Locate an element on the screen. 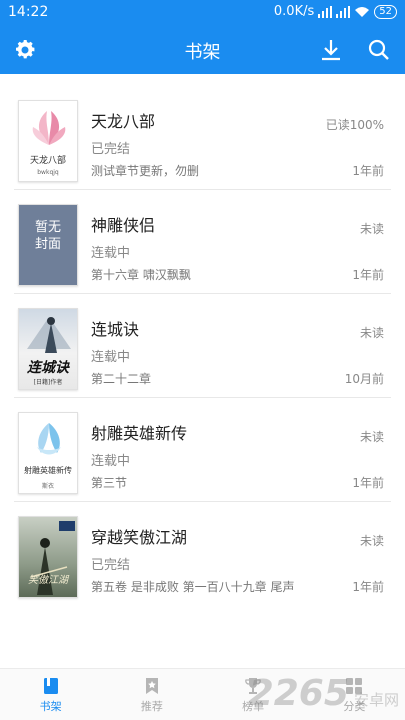 Image resolution: width=405 pixels, height=720 pixels. warrior-illustration is located at coordinates (49, 335).